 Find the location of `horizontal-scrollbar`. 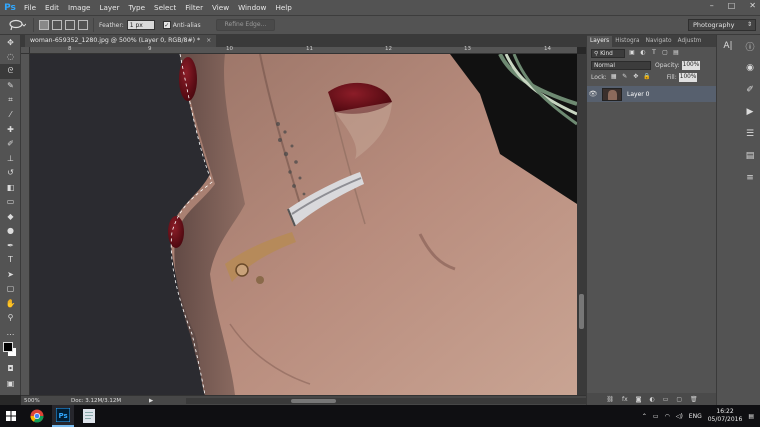

horizontal-scrollbar is located at coordinates (386, 401).